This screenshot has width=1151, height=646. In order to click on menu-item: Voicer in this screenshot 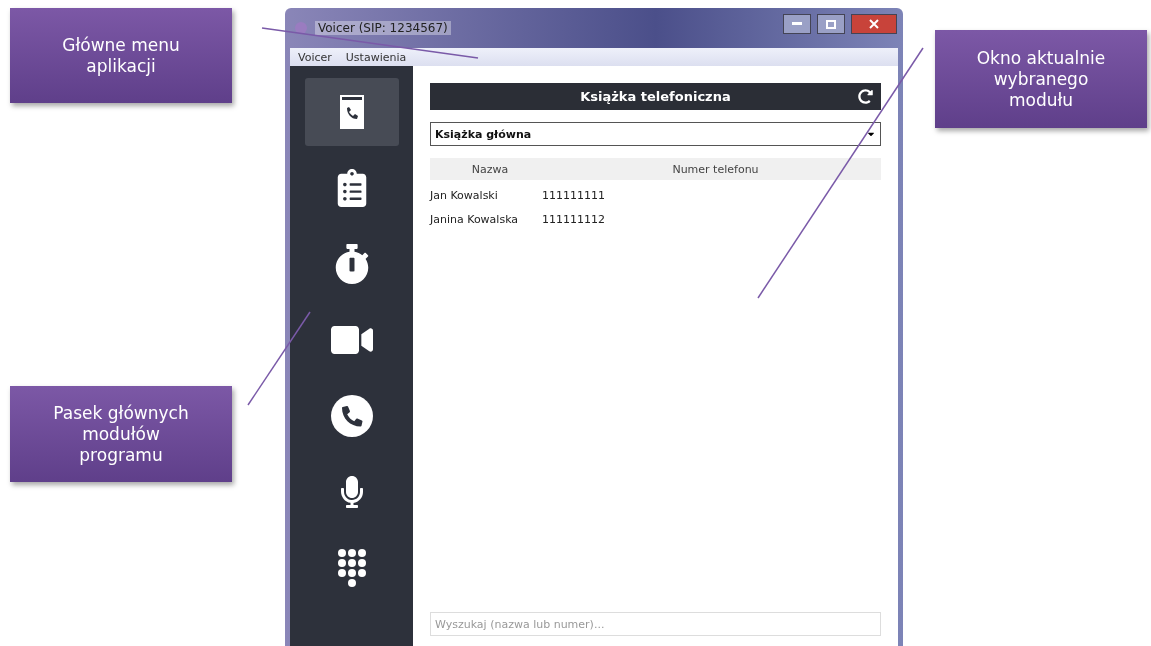, I will do `click(315, 57)`.